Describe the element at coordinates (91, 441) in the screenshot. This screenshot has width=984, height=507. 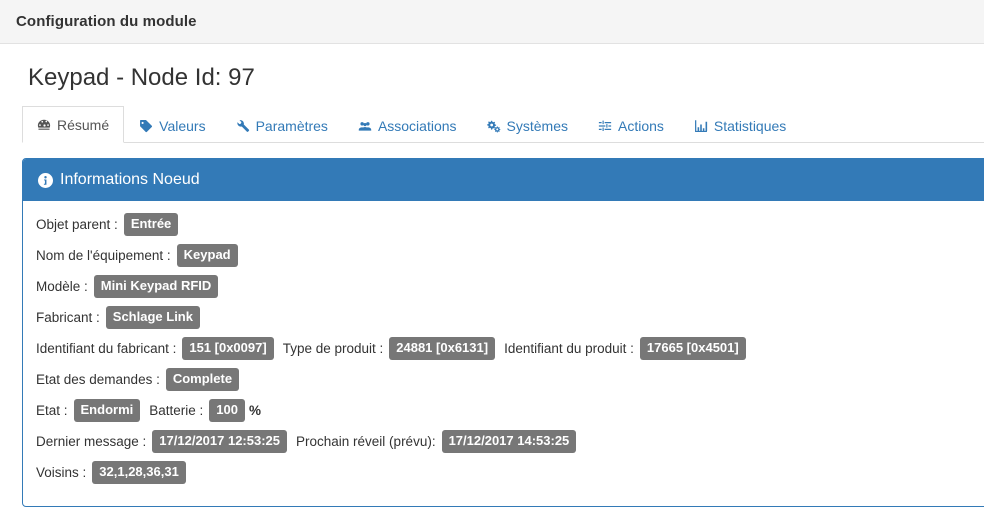
I see `info-label: Dernier message :` at that location.